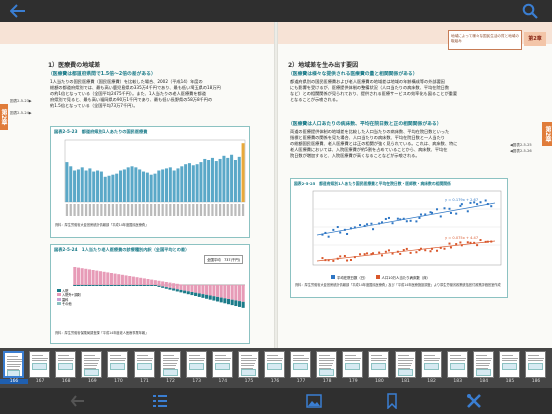  I want to click on thumbnail-page-number: 171, so click(145, 381).